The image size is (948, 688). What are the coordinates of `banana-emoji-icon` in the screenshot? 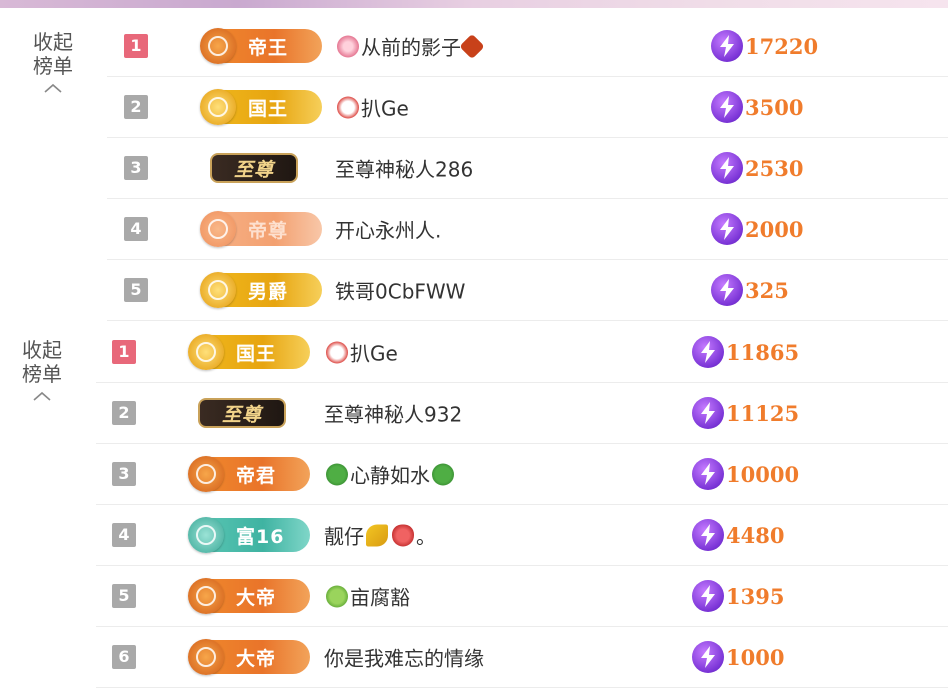 It's located at (377, 535).